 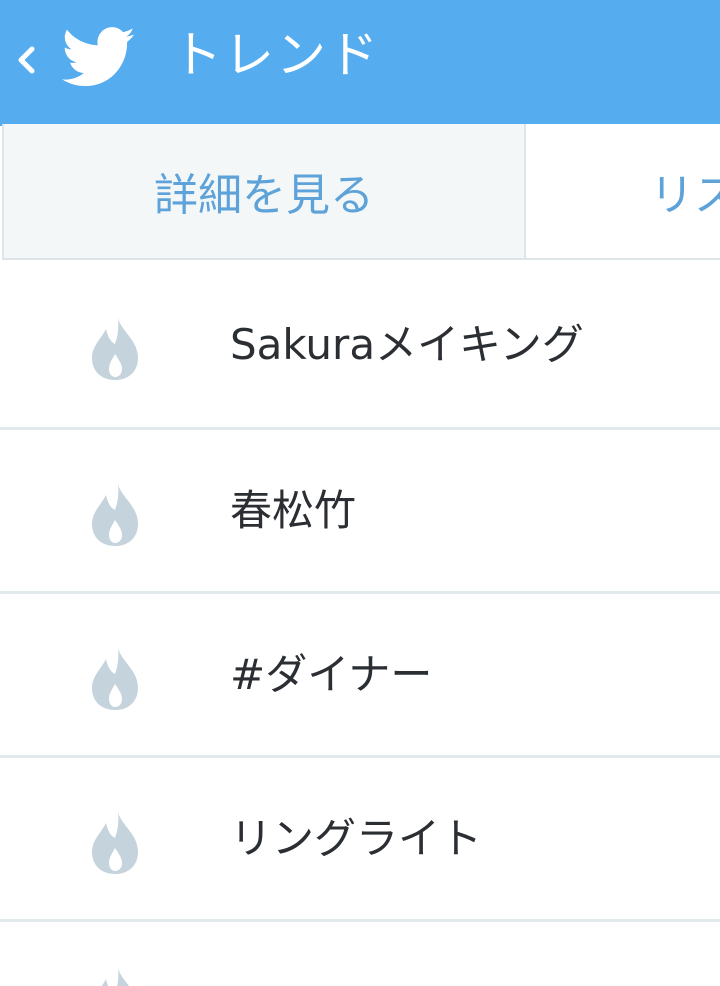 I want to click on tab-bar: 詳細を見る リス, so click(x=360, y=194).